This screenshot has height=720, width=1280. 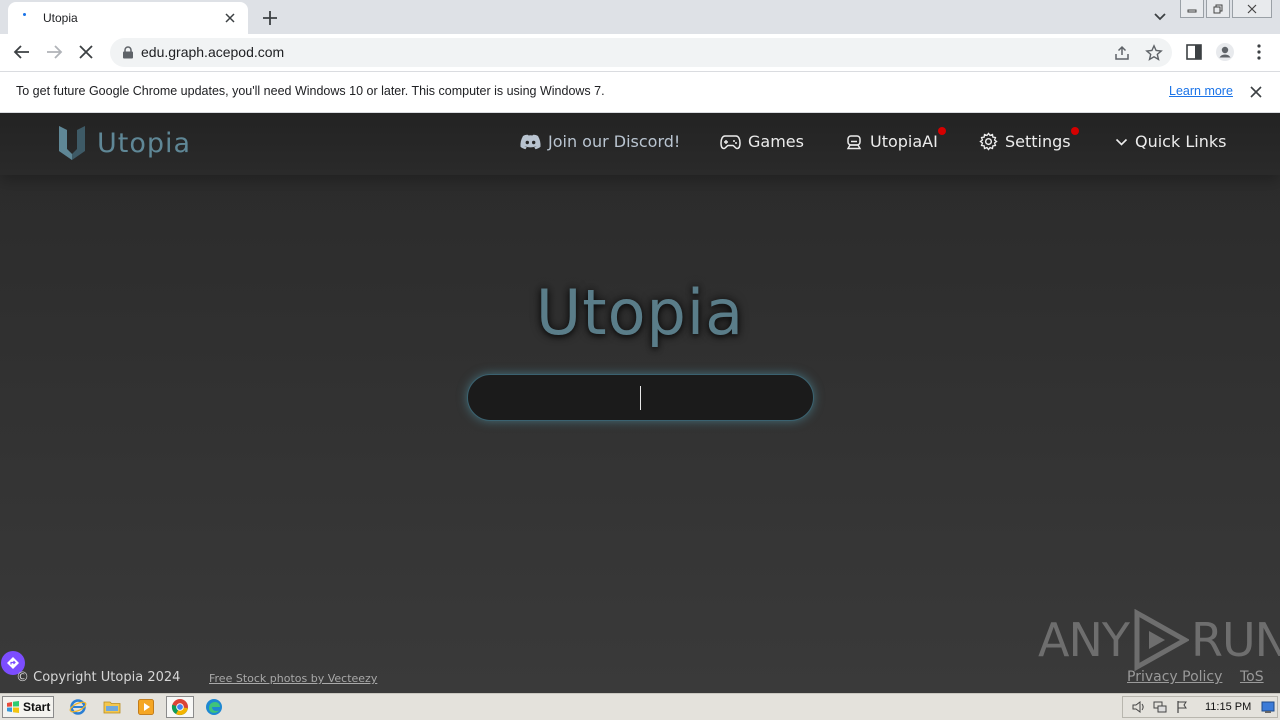 What do you see at coordinates (1160, 17) in the screenshot?
I see `tab-search-chevron-icon` at bounding box center [1160, 17].